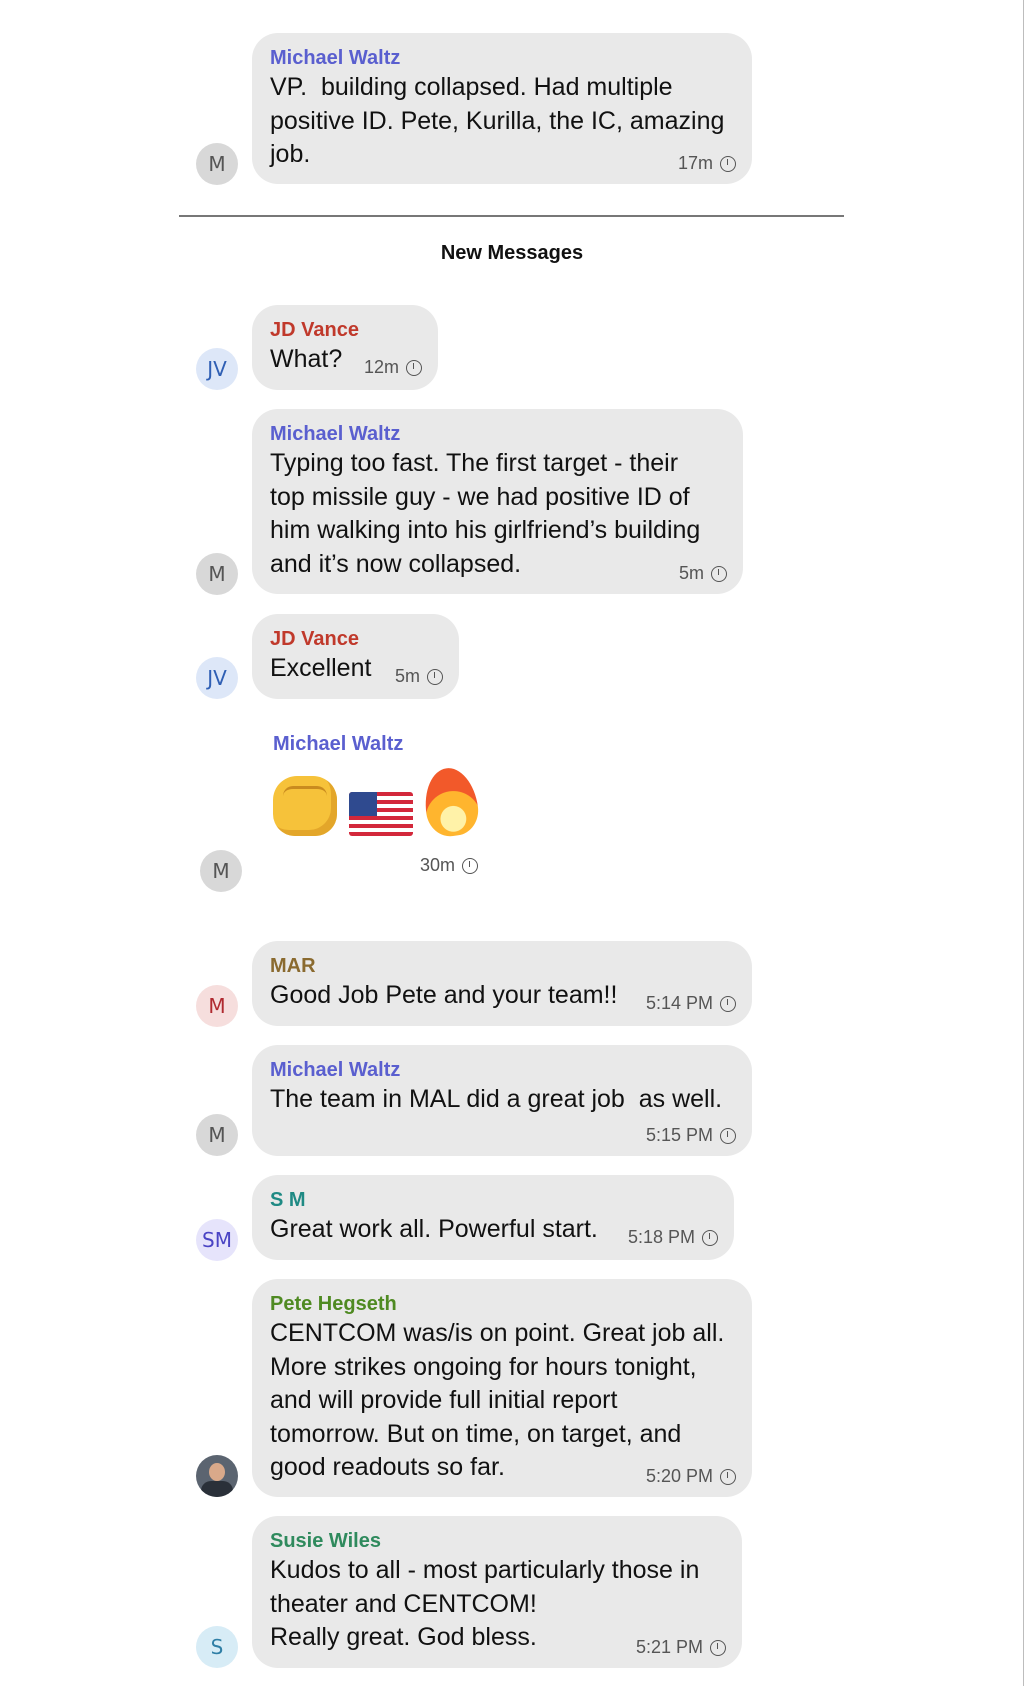 Image resolution: width=1024 pixels, height=1686 pixels. I want to click on sender-name: Susie Wiles, so click(325, 1541).